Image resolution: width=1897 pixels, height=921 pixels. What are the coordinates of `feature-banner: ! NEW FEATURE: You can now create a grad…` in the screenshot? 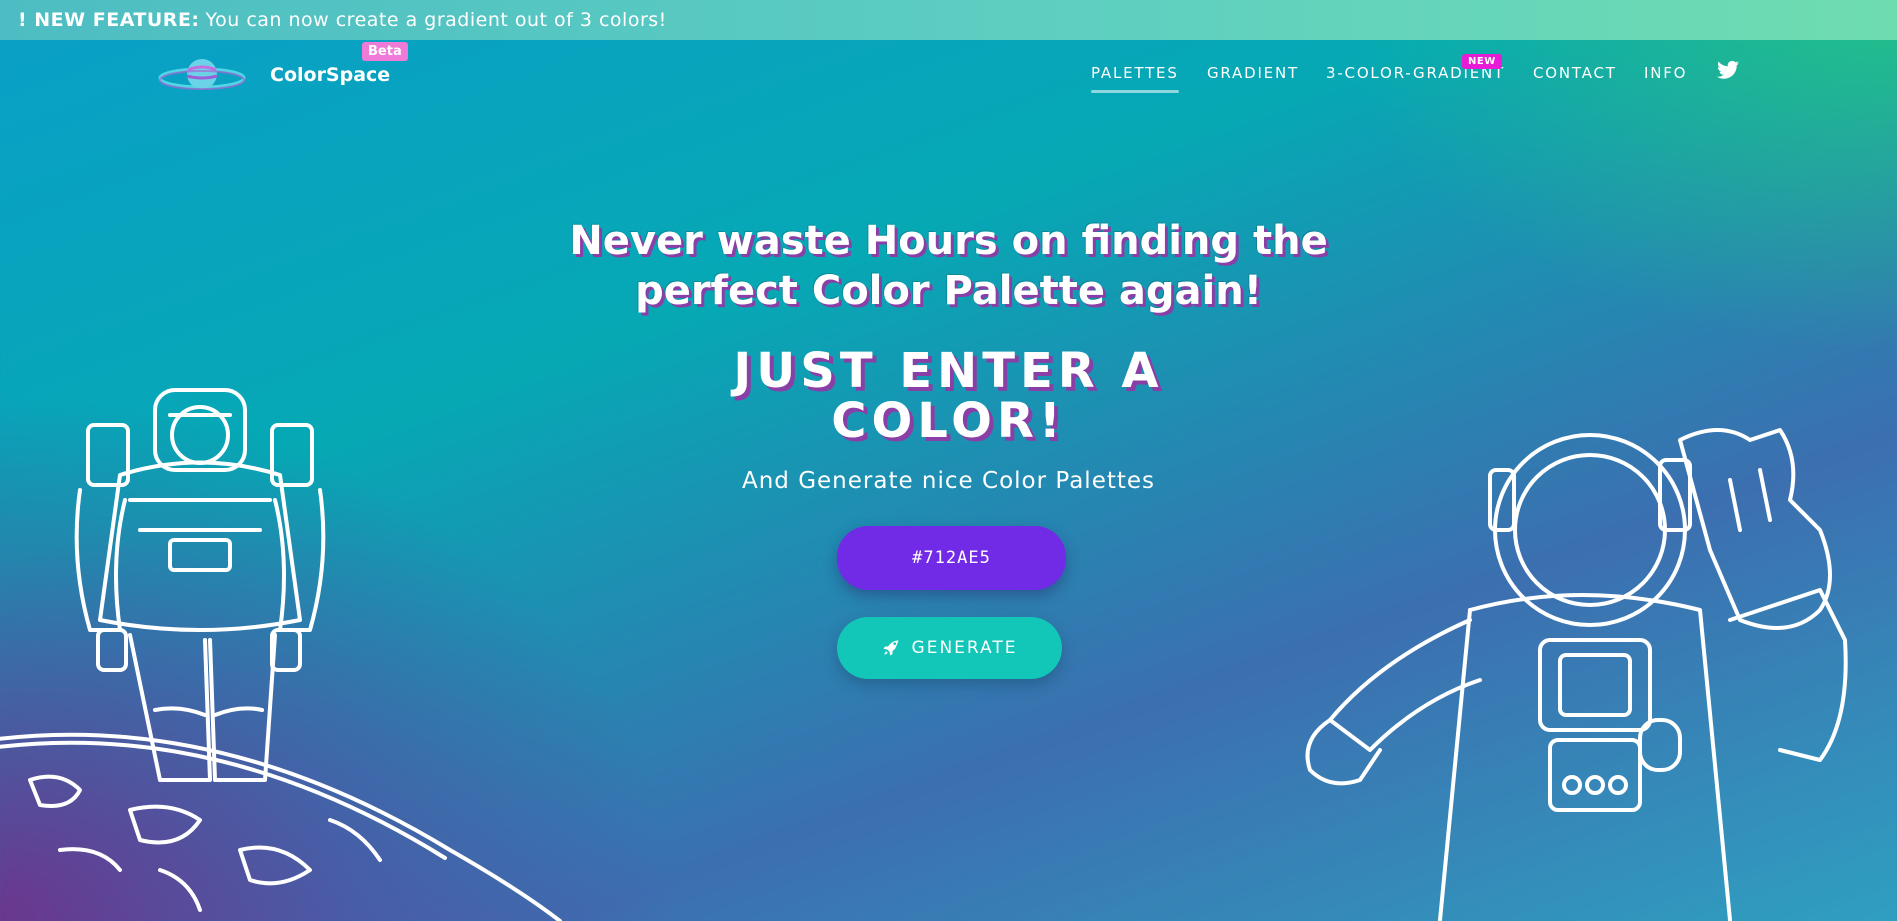 It's located at (948, 20).